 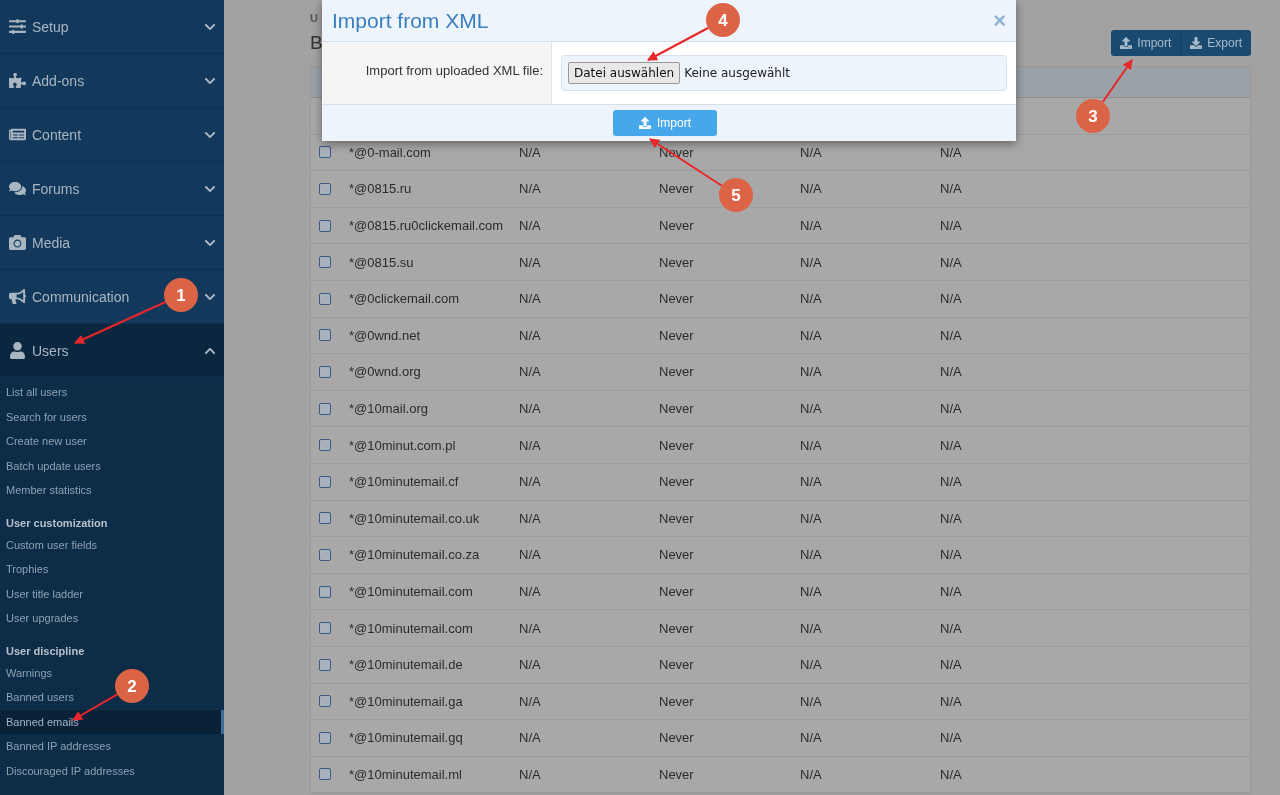 I want to click on sidebar-link: Member statistics, so click(x=49, y=490).